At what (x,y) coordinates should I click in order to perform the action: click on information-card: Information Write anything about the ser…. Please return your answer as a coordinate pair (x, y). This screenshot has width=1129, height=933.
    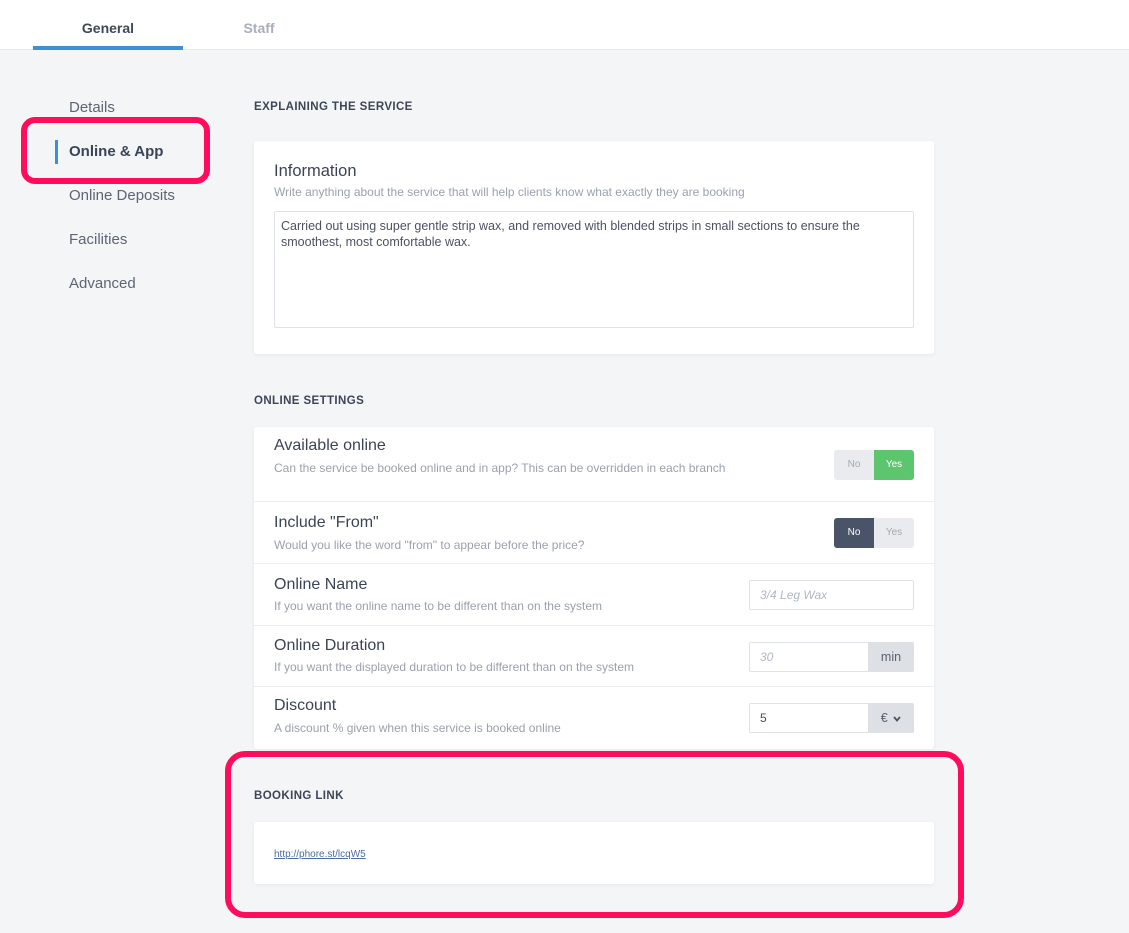
    Looking at the image, I should click on (594, 247).